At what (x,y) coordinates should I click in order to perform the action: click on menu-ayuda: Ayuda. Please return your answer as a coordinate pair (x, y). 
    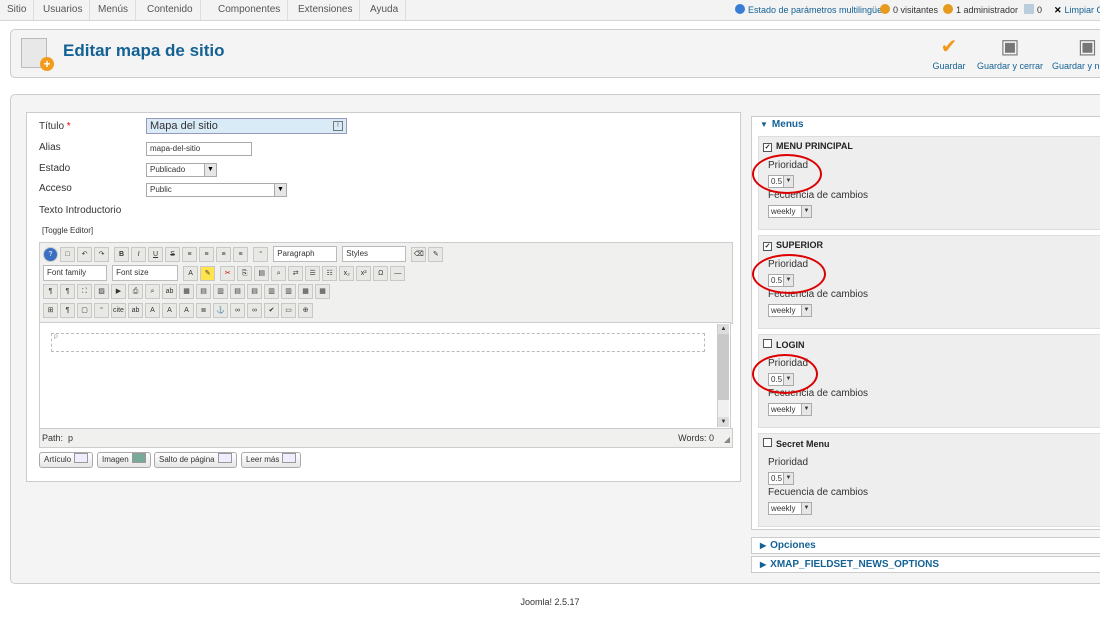
    Looking at the image, I should click on (385, 10).